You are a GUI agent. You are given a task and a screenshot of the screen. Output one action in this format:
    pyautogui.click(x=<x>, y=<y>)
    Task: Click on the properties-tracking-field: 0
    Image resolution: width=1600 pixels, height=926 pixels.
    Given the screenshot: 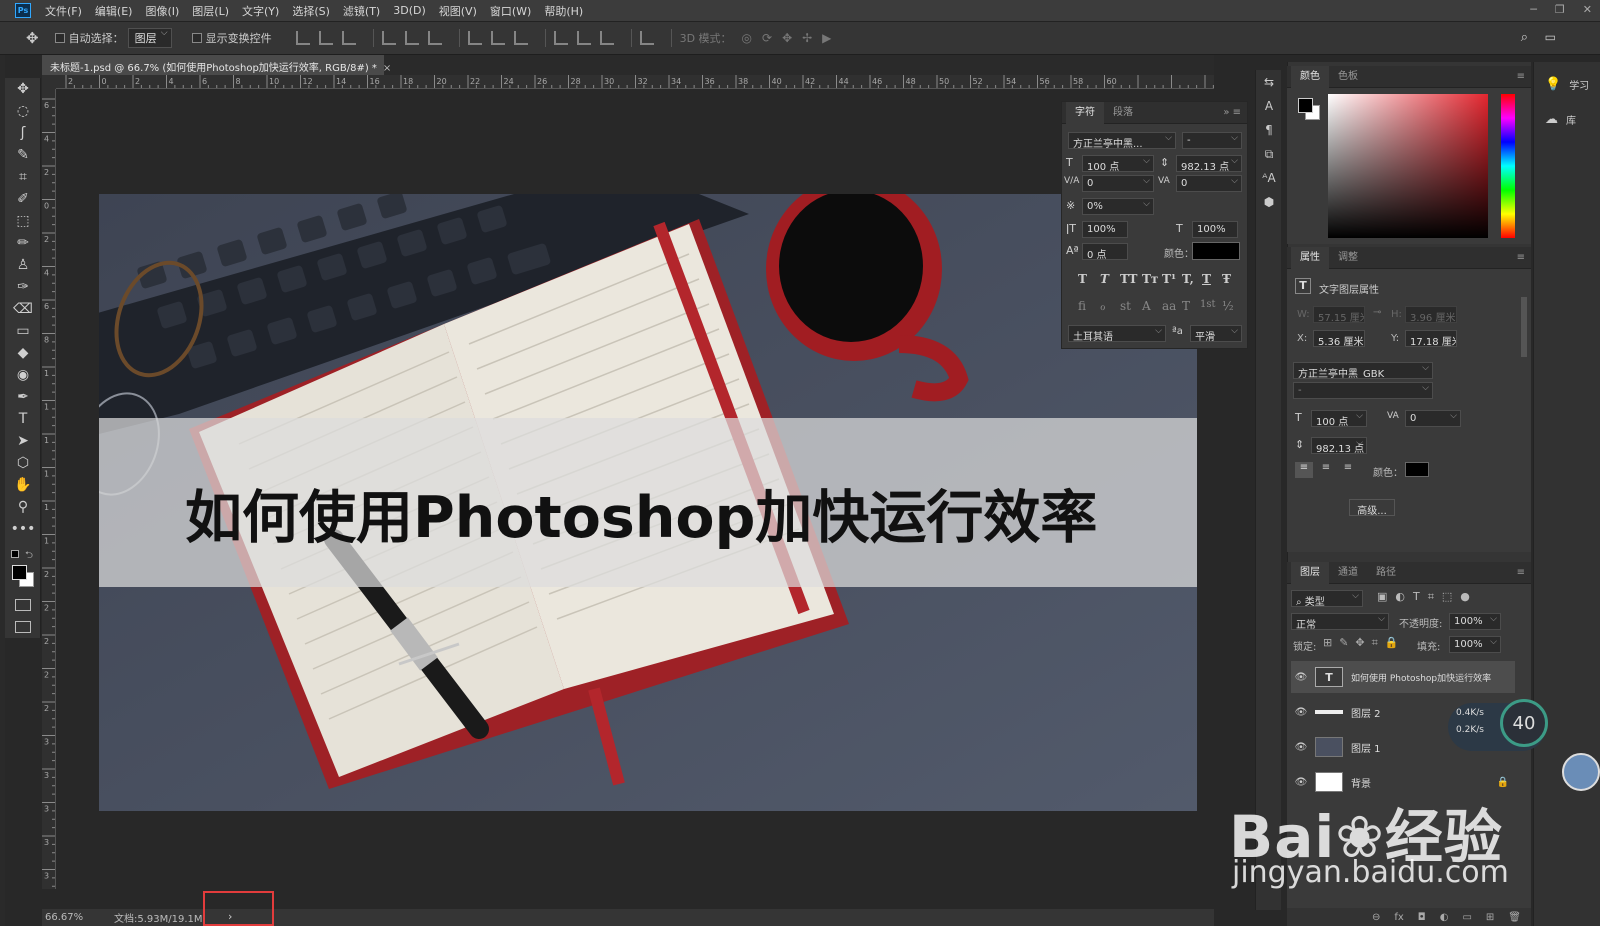 What is the action you would take?
    pyautogui.click(x=1433, y=418)
    